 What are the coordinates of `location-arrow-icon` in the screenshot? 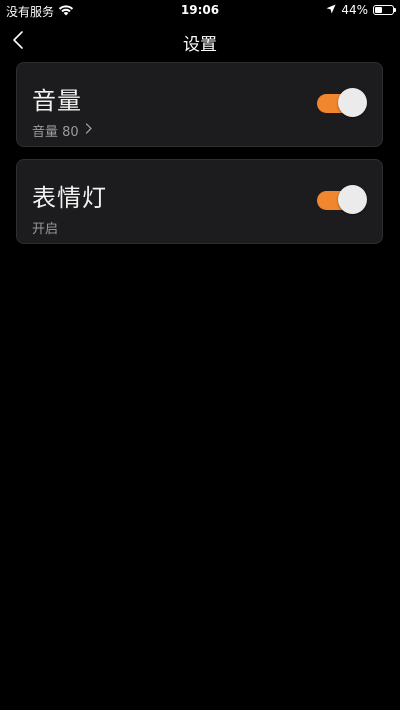 It's located at (331, 10).